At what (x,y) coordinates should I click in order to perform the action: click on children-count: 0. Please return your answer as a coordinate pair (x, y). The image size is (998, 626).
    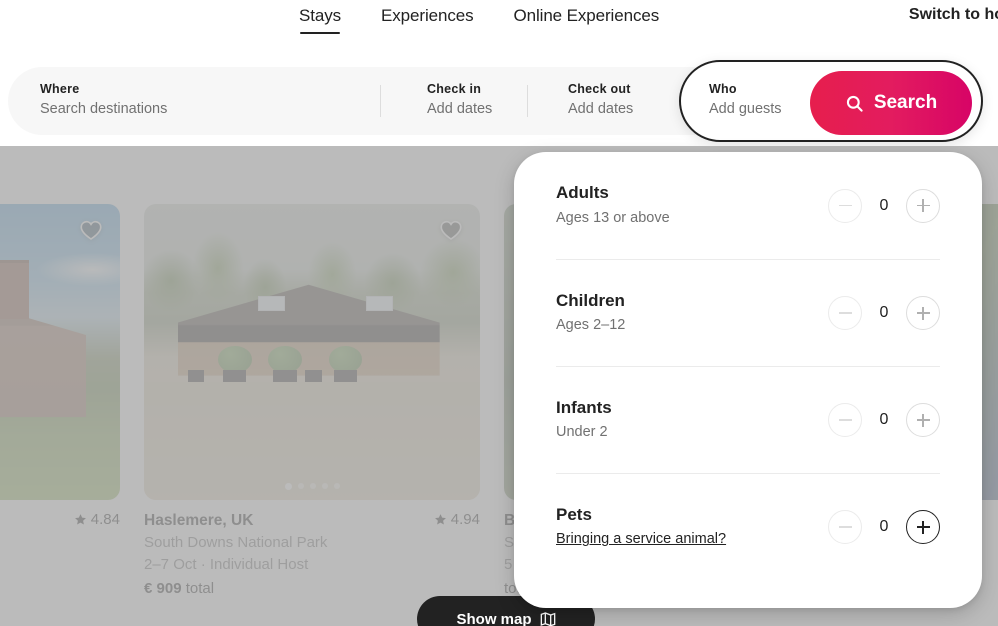
    Looking at the image, I should click on (884, 312).